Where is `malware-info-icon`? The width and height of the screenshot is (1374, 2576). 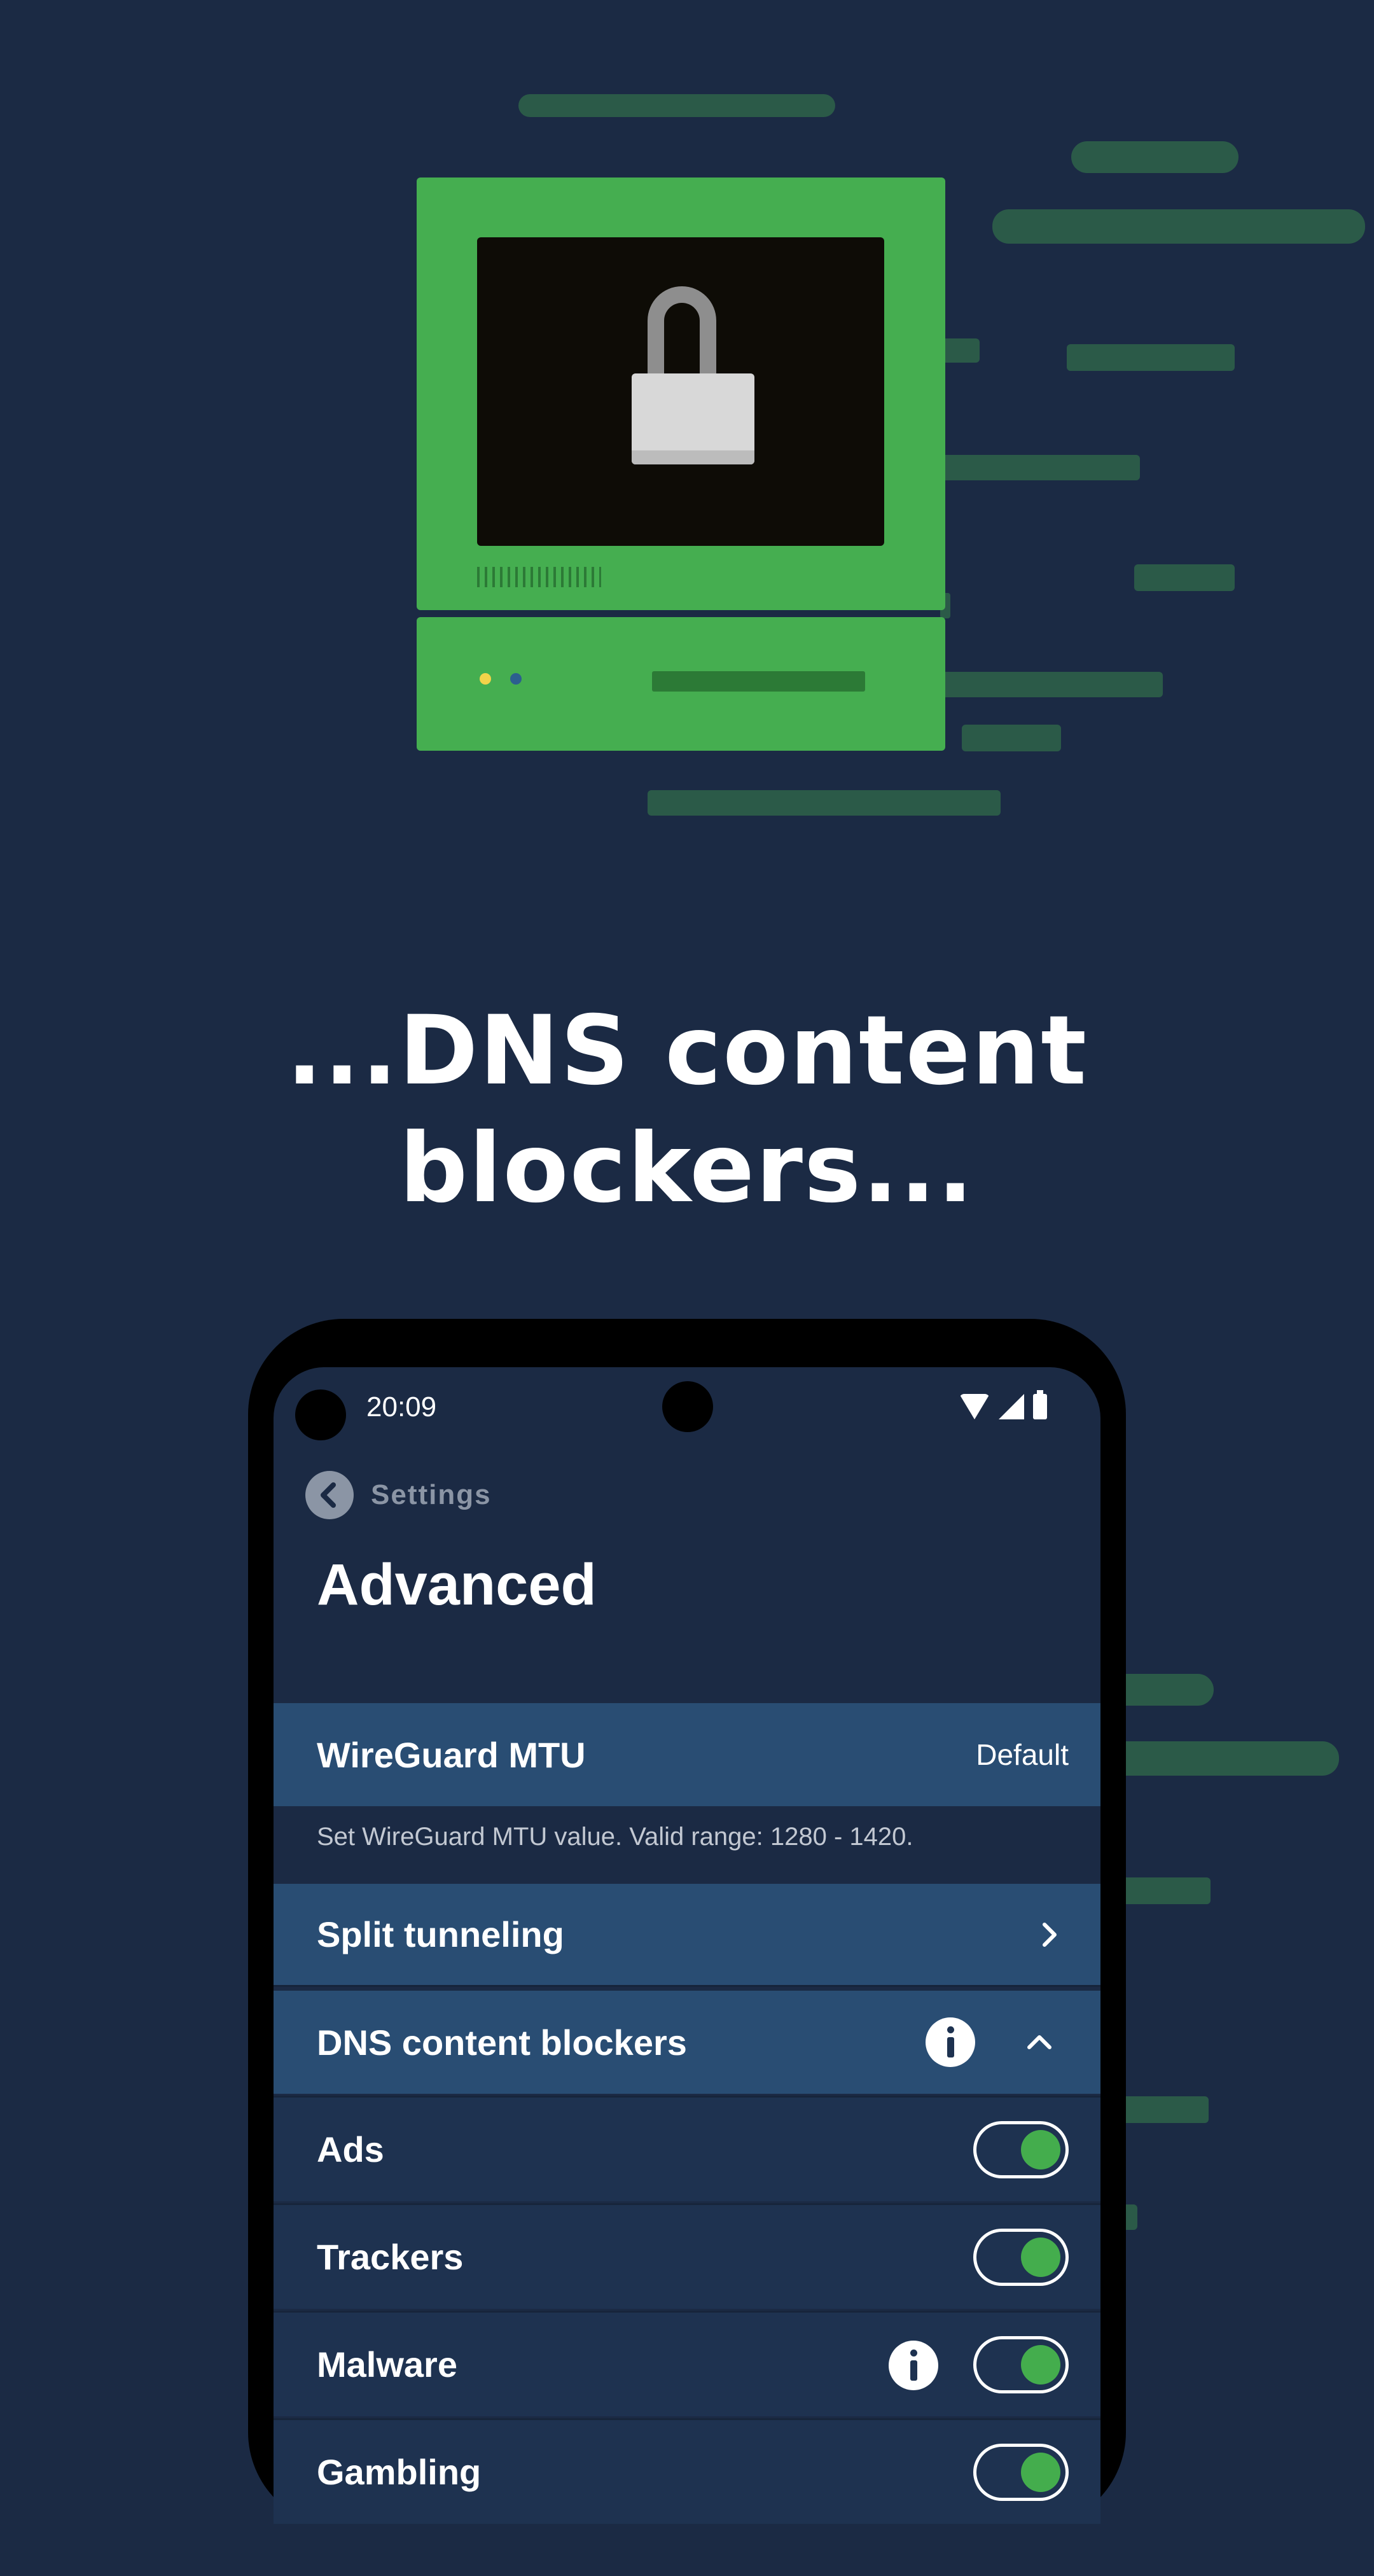 malware-info-icon is located at coordinates (913, 2365).